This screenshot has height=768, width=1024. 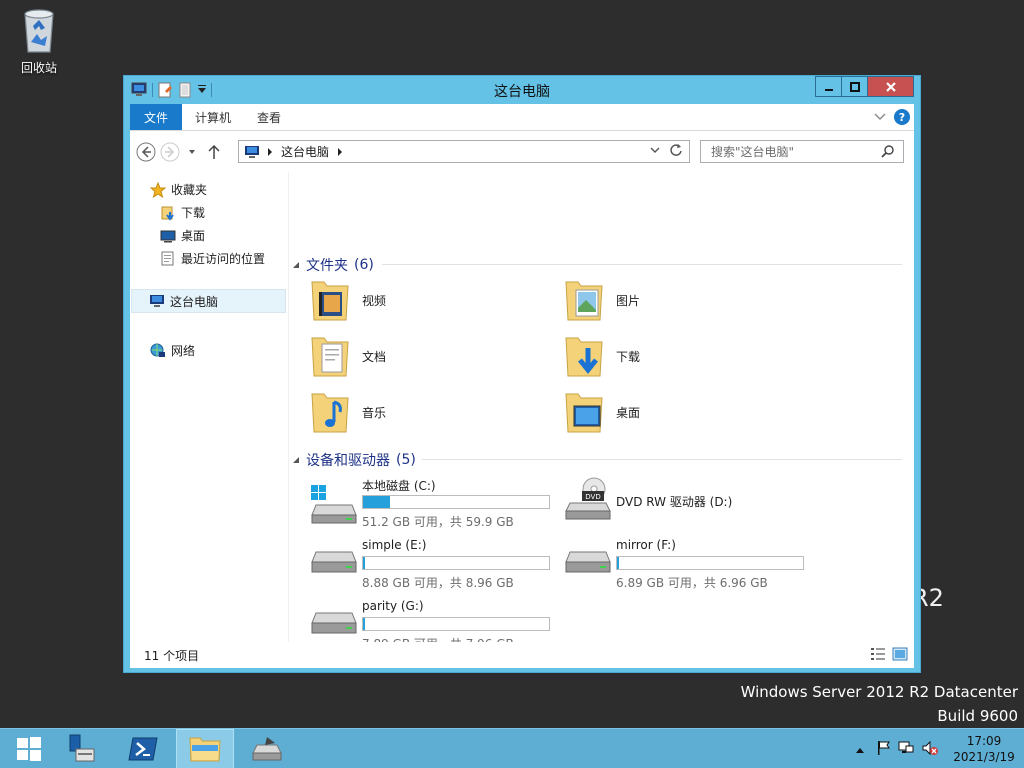 I want to click on taskbar-storage-app, so click(x=267, y=748).